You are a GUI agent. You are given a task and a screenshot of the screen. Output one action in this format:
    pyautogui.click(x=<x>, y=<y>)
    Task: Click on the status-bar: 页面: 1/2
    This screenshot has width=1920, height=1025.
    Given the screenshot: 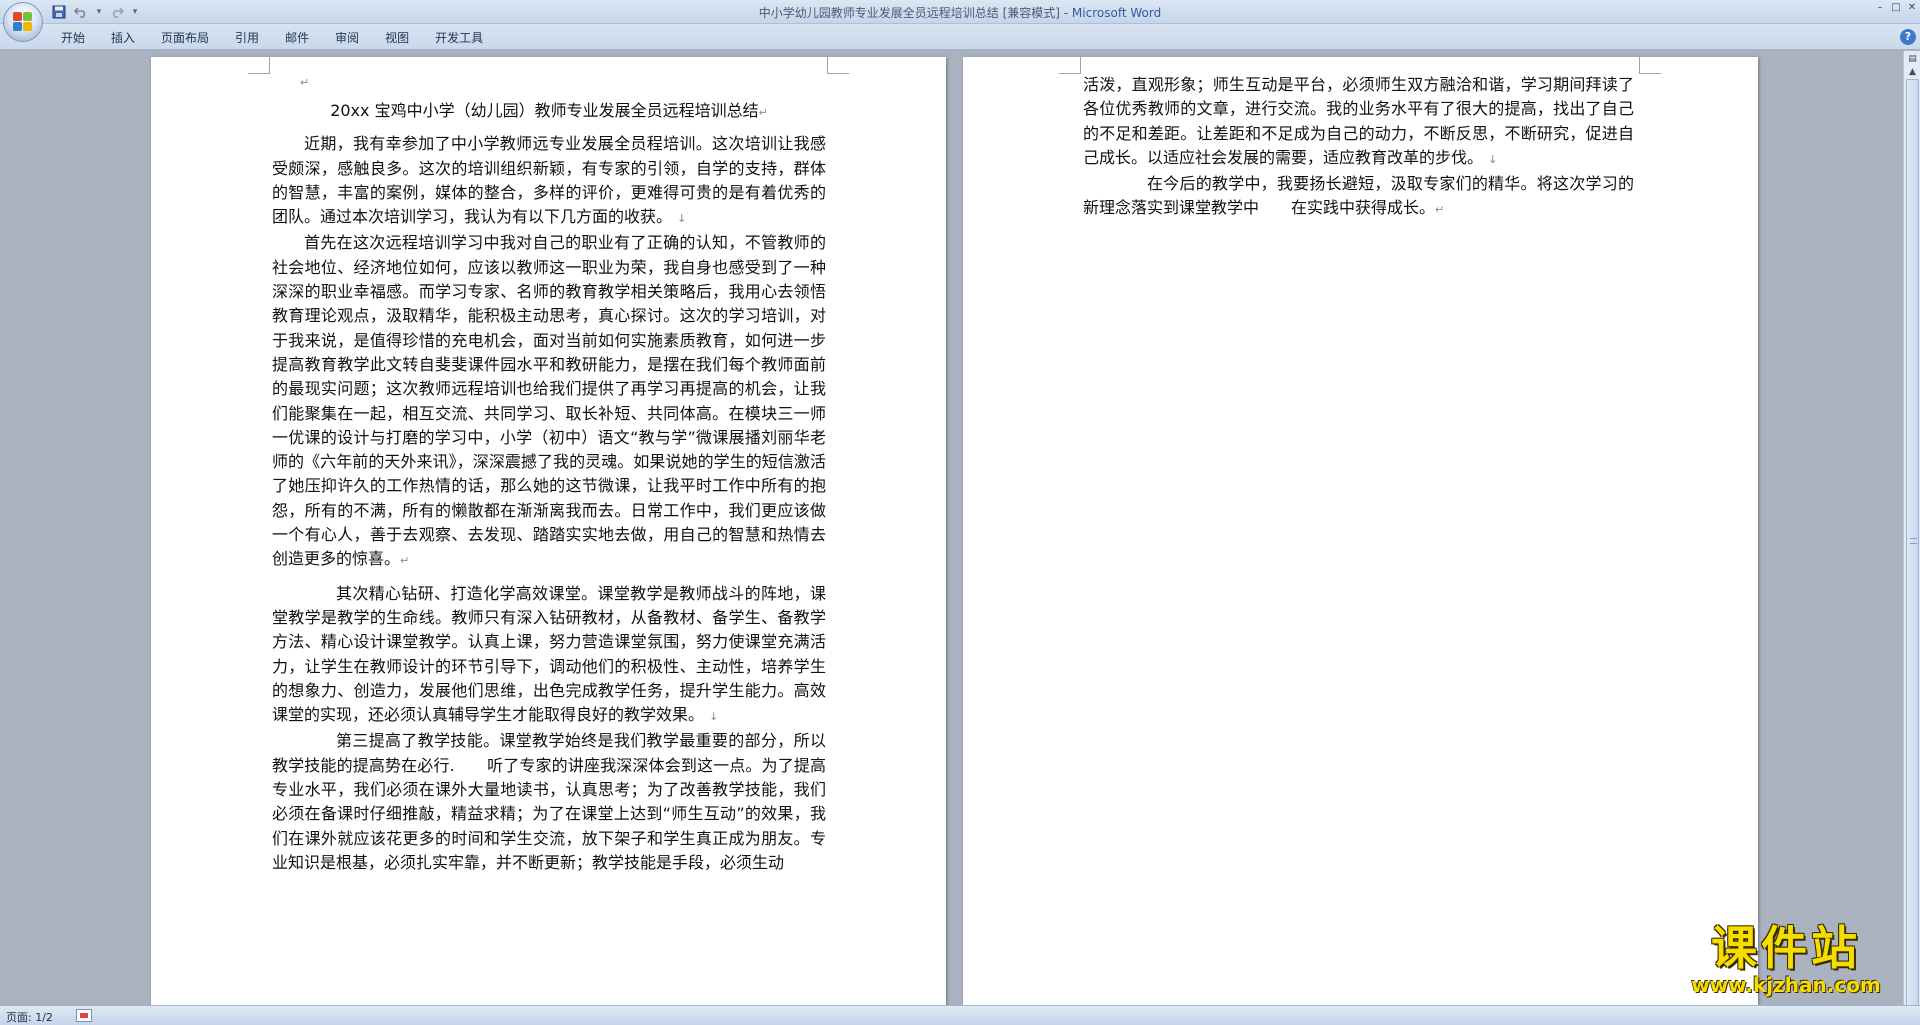 What is the action you would take?
    pyautogui.click(x=960, y=1015)
    